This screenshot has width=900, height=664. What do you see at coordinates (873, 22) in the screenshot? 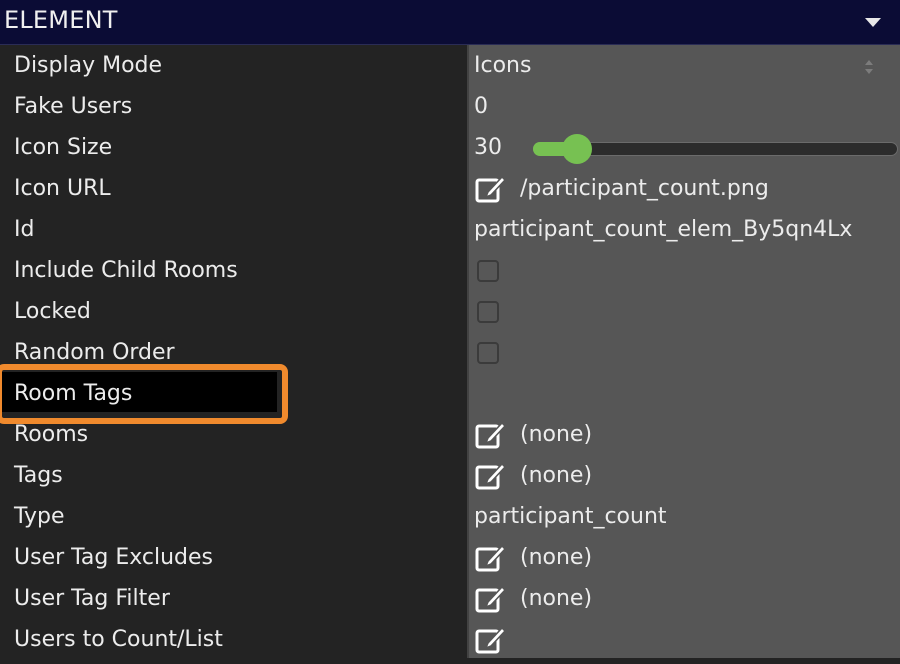
I see `caret-down-icon` at bounding box center [873, 22].